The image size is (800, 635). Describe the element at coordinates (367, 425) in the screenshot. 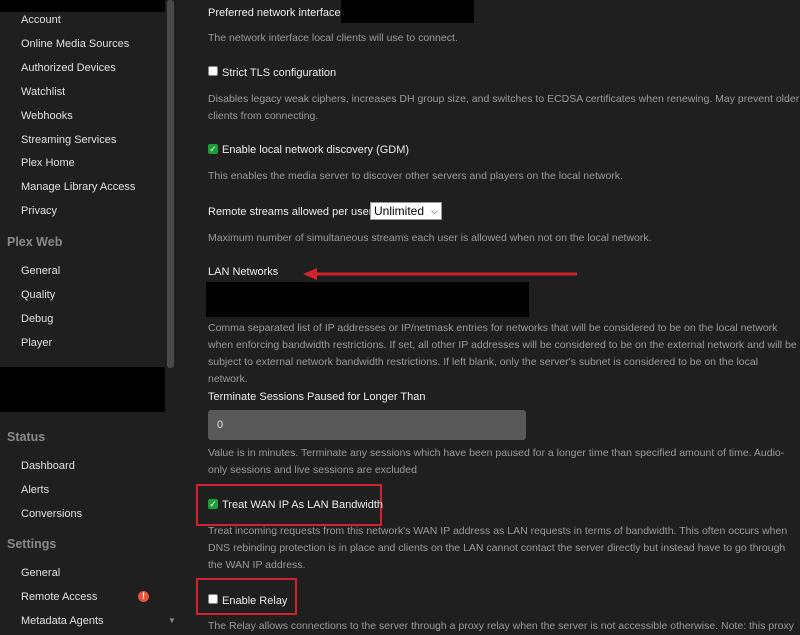

I see `terminate-sessions-input: 0` at that location.